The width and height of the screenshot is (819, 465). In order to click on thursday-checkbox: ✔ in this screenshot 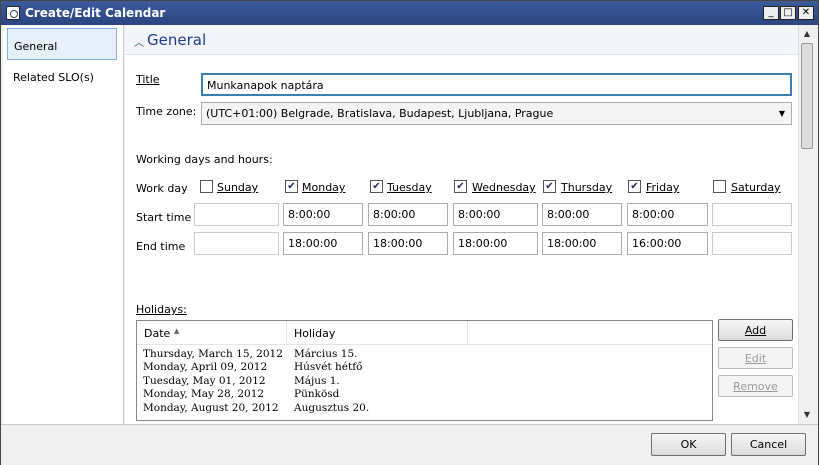, I will do `click(549, 186)`.